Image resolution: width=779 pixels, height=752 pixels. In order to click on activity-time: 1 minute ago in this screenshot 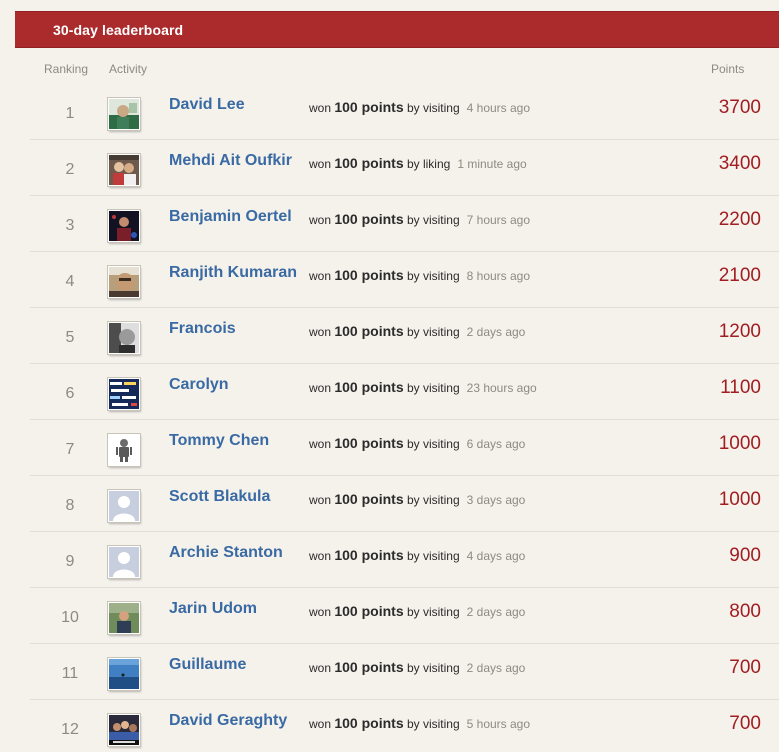, I will do `click(492, 164)`.